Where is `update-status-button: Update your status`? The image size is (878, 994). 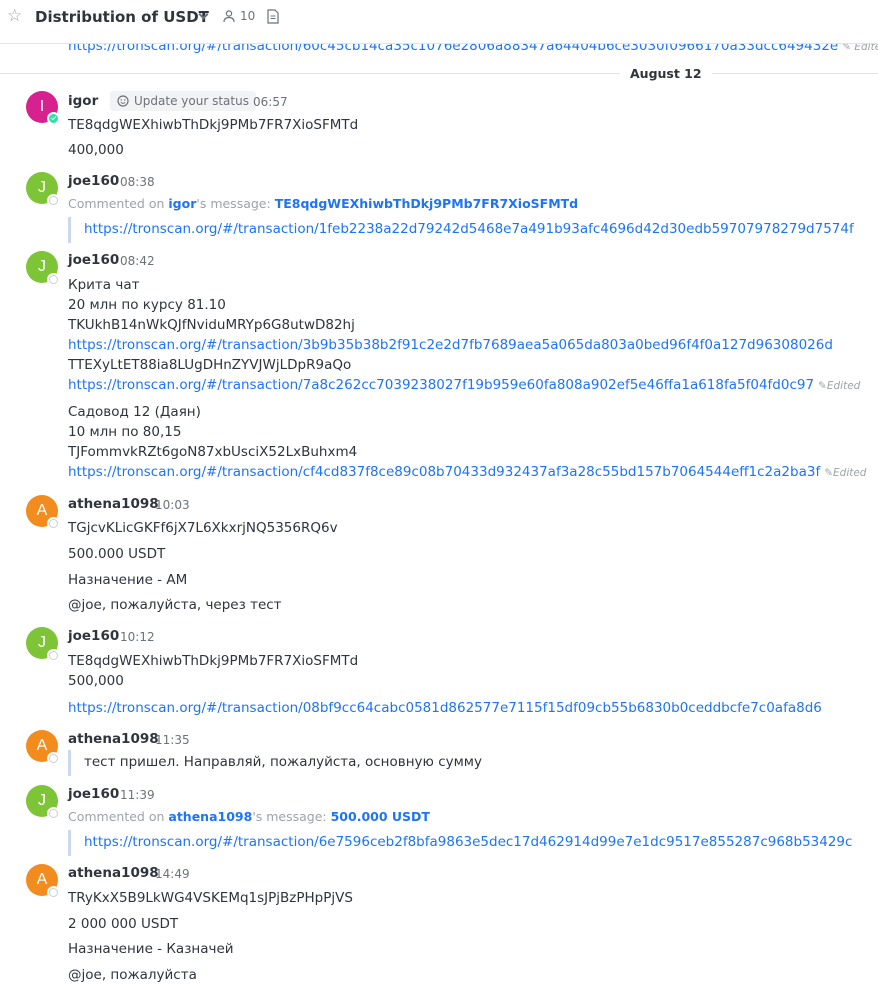
update-status-button: Update your status is located at coordinates (183, 101).